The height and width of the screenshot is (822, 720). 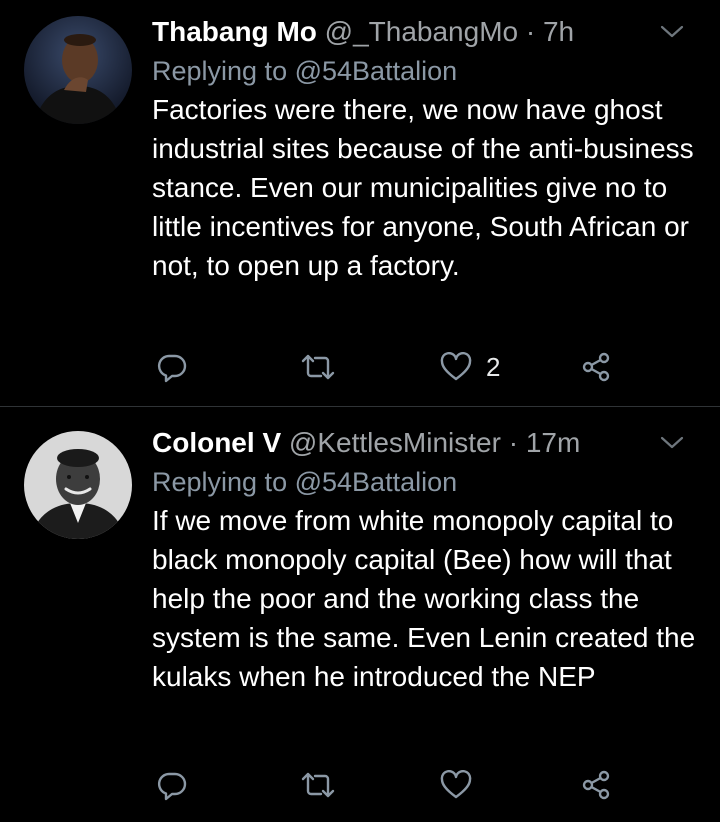 I want to click on like-button: 2, so click(x=470, y=367).